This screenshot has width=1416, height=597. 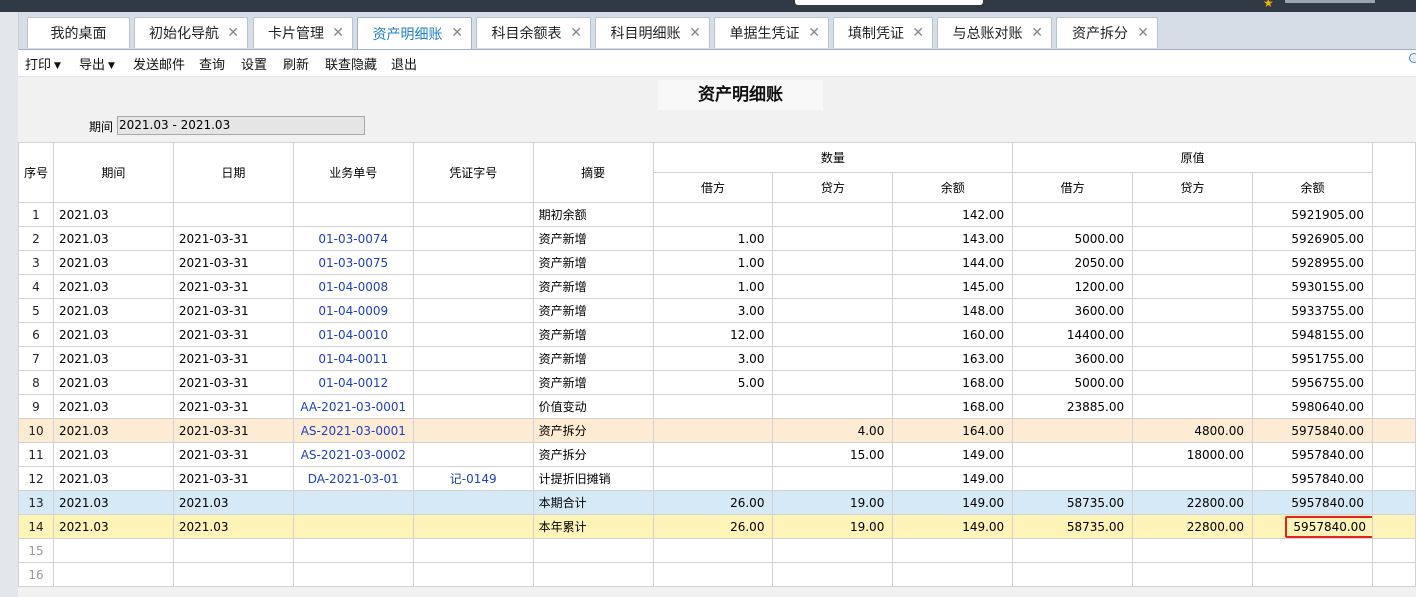 I want to click on send-mail-button: 发送邮件, so click(x=159, y=63).